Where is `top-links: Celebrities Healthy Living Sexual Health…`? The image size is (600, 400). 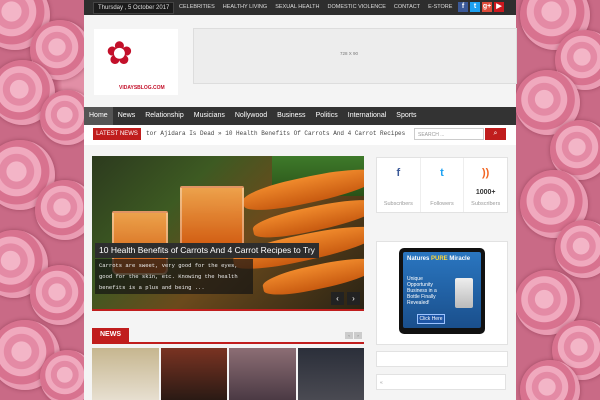
top-links: Celebrities Healthy Living Sexual Health… is located at coordinates (319, 7).